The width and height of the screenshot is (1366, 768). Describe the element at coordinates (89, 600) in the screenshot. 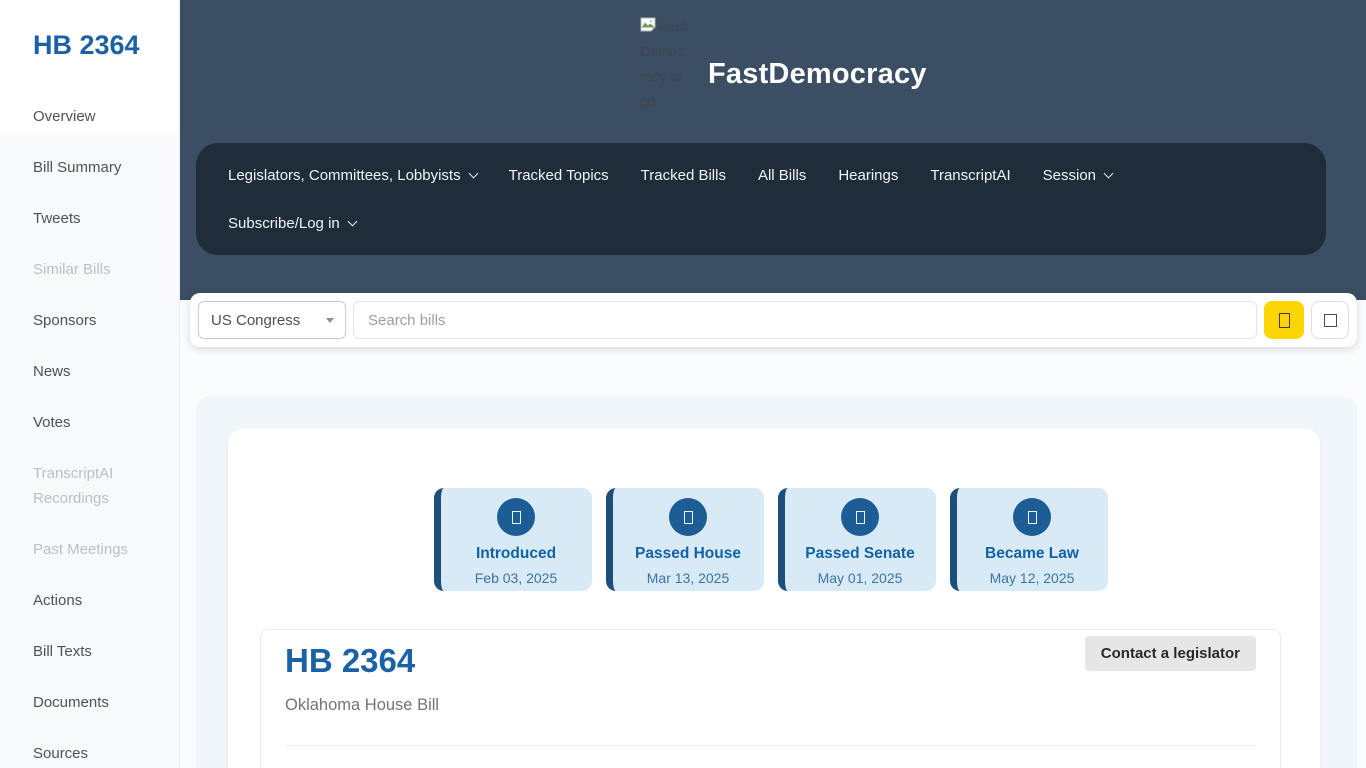

I see `sidebar-item: Actions` at that location.